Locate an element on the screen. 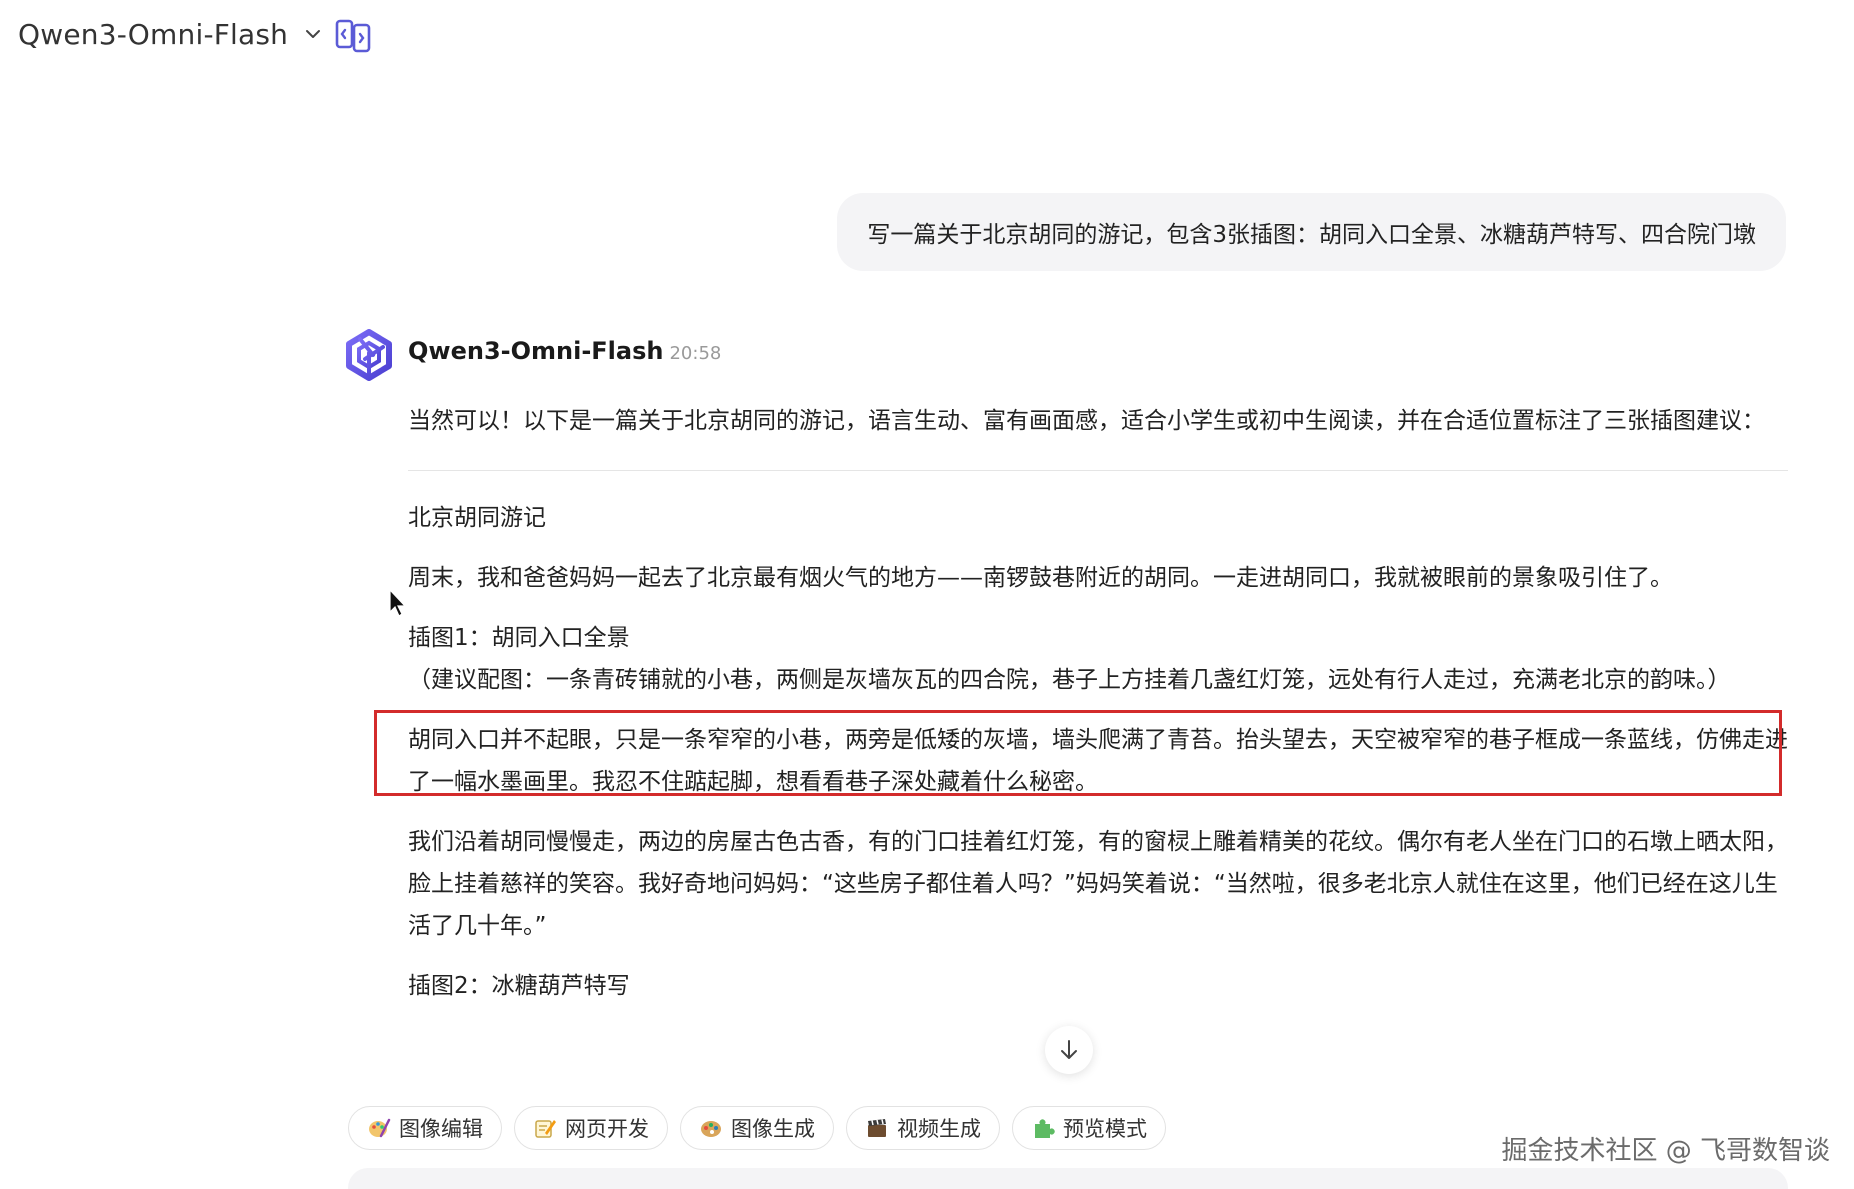  chip-web-dev: 网页开发 is located at coordinates (591, 1128).